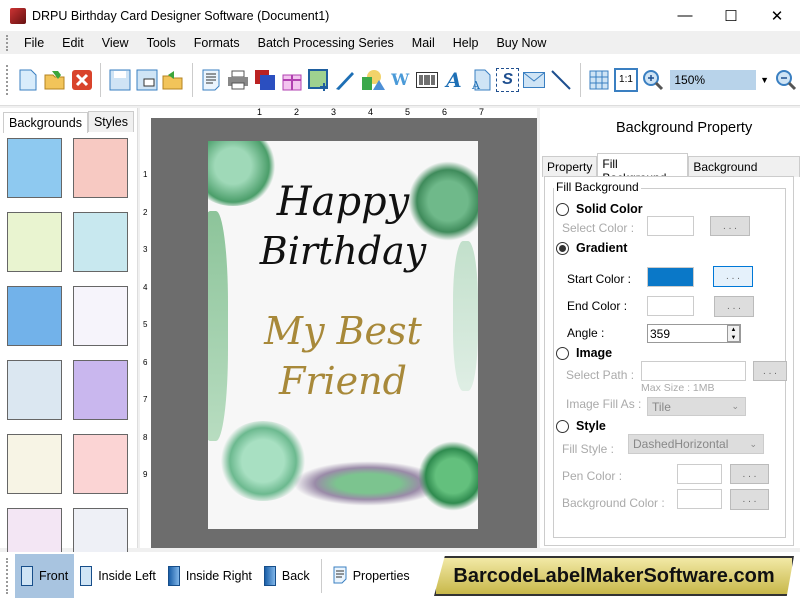 This screenshot has width=800, height=600. I want to click on wordart-icon: W, so click(400, 80).